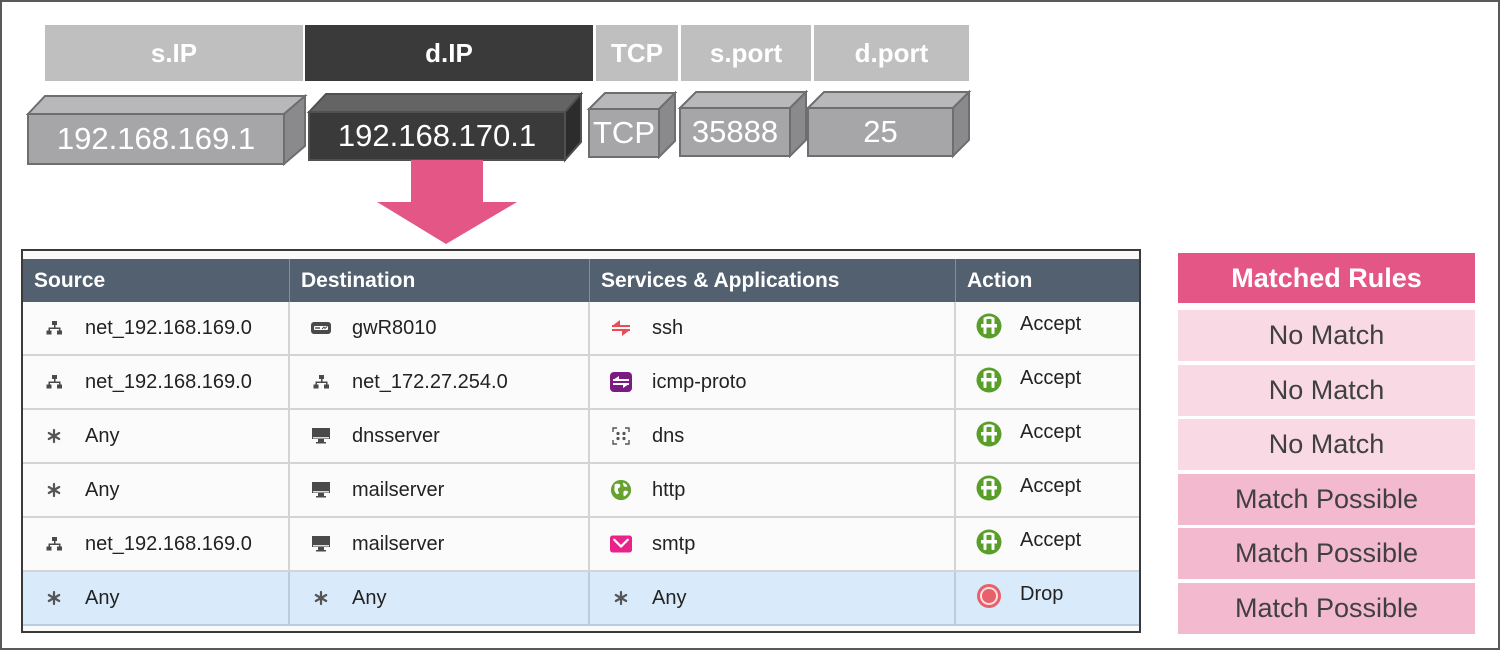 This screenshot has width=1500, height=650. Describe the element at coordinates (396, 435) in the screenshot. I see `destination-cell-text: dnsserver` at that location.